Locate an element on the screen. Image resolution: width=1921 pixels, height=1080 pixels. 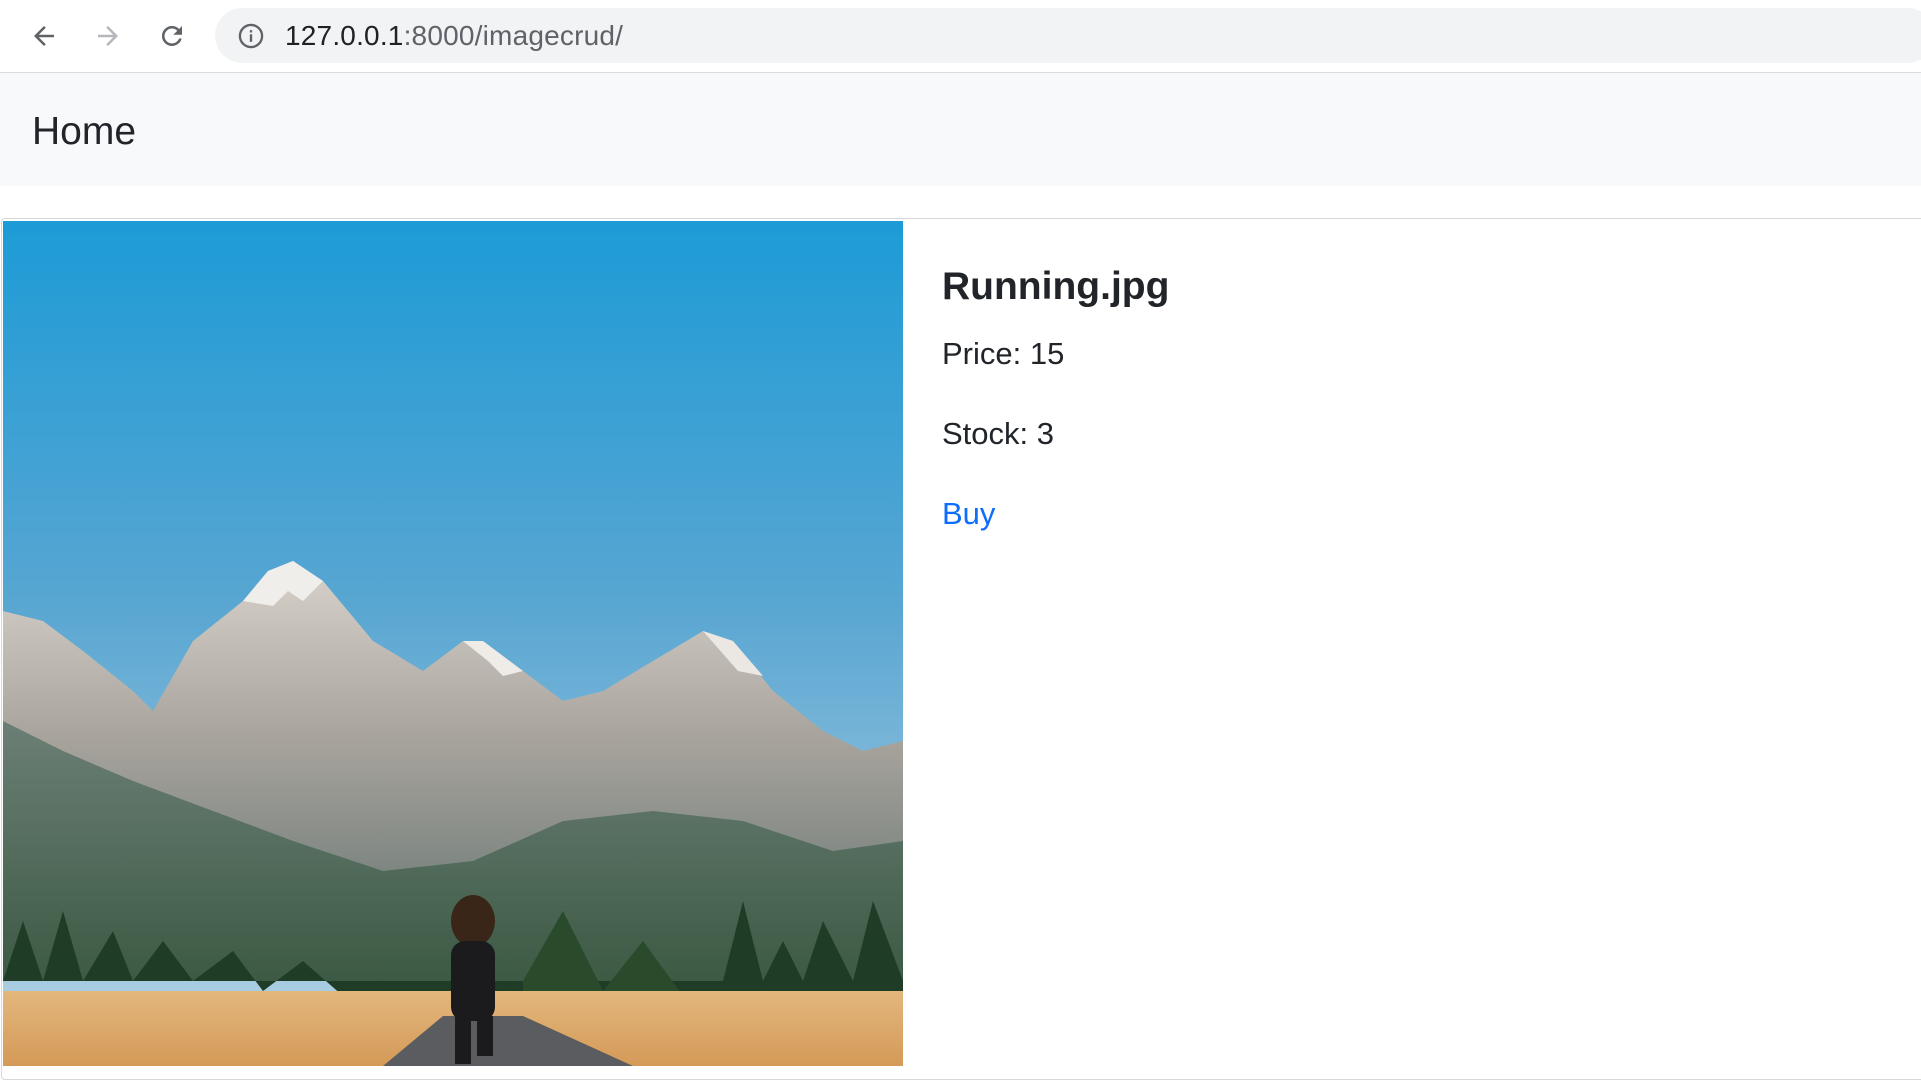
back-button is located at coordinates (44, 36).